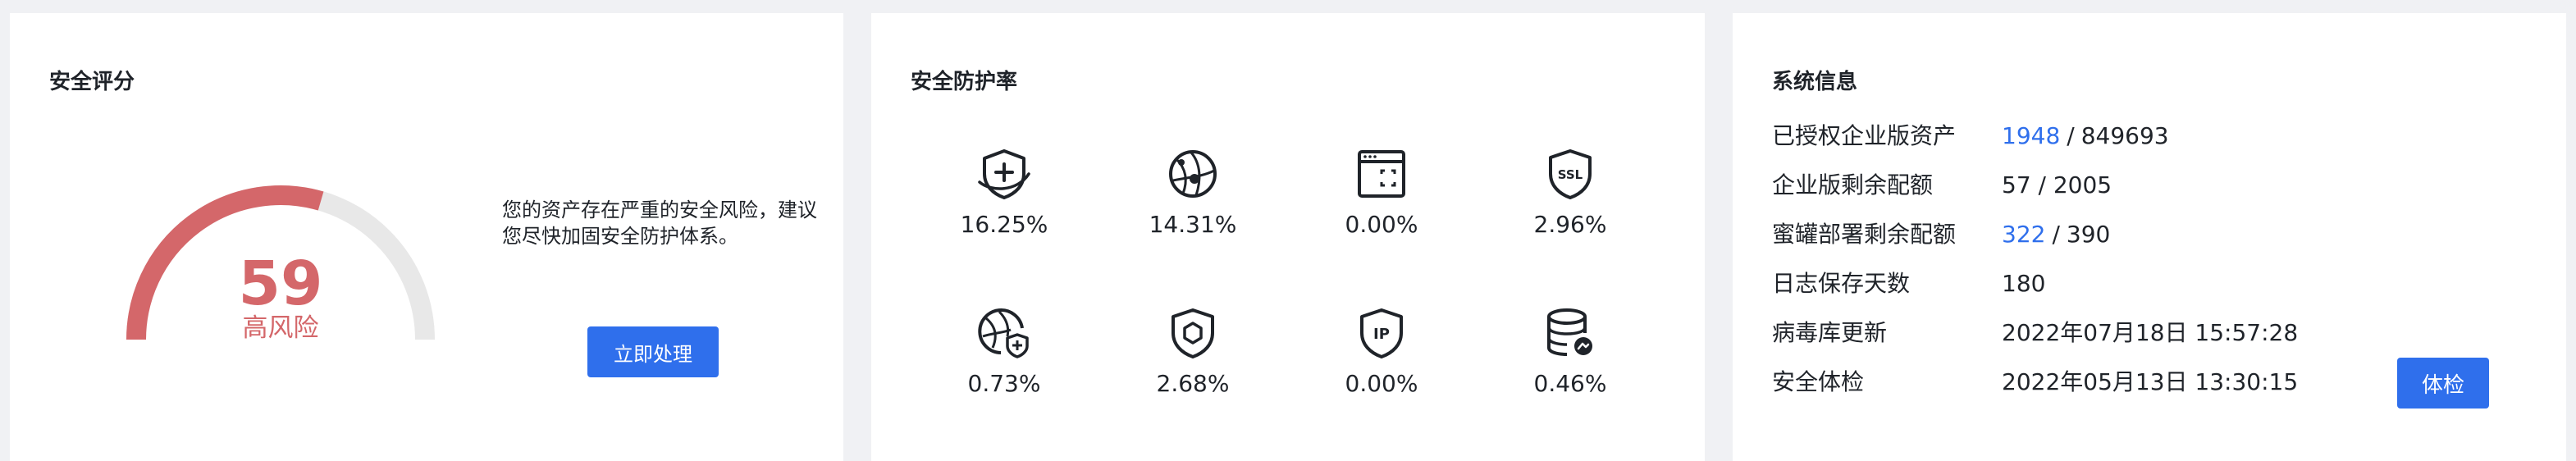  Describe the element at coordinates (1830, 333) in the screenshot. I see `row-label: 病毒库更新` at that location.